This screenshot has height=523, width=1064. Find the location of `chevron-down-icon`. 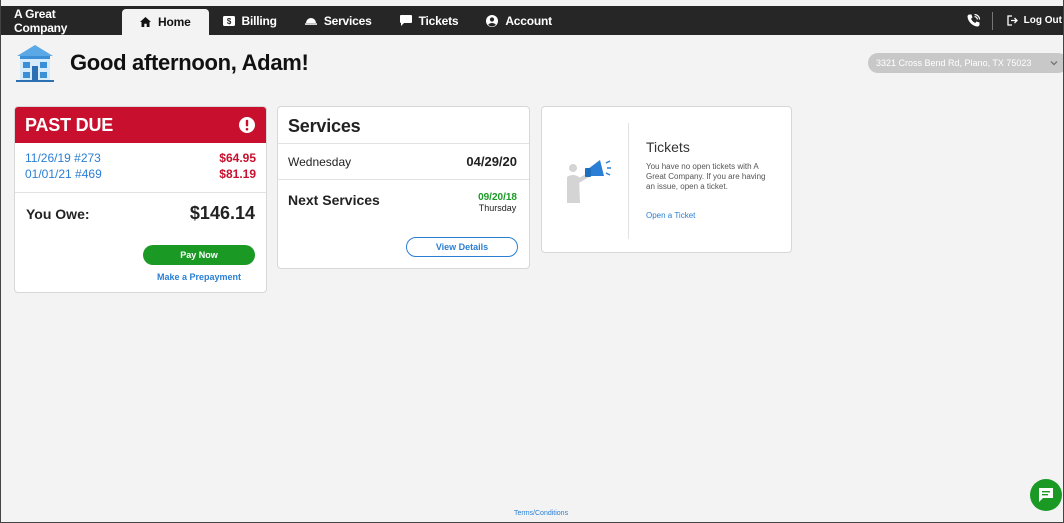

chevron-down-icon is located at coordinates (1054, 63).